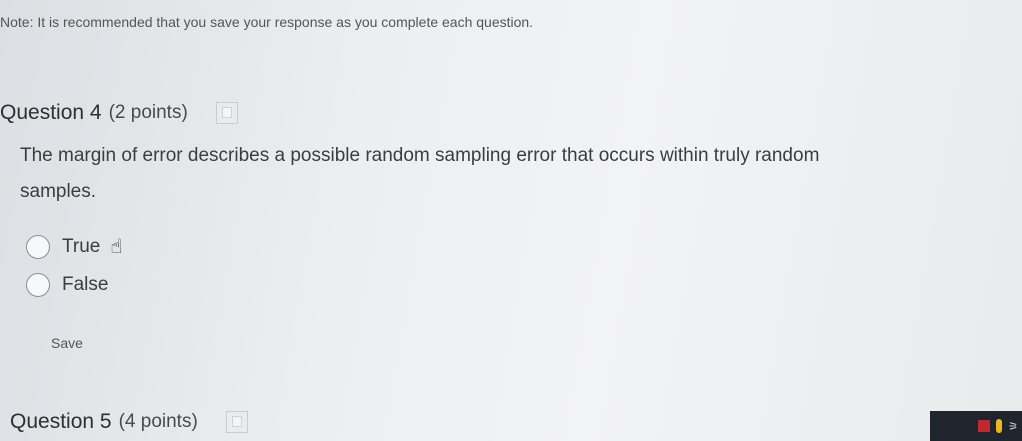  I want to click on question-4-points: (2 points), so click(148, 112).